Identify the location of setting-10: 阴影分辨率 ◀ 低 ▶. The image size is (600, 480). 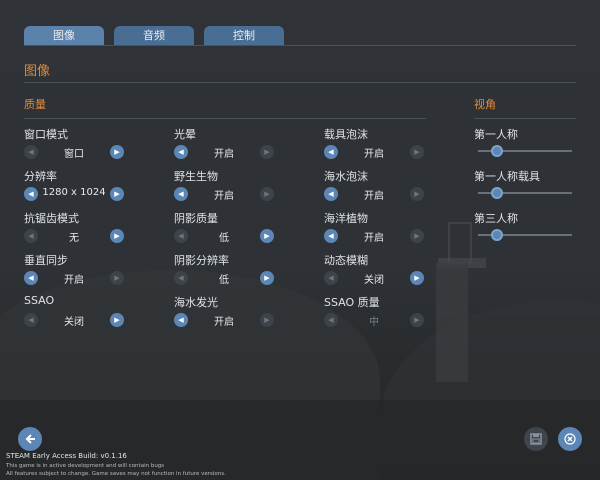
(229, 271).